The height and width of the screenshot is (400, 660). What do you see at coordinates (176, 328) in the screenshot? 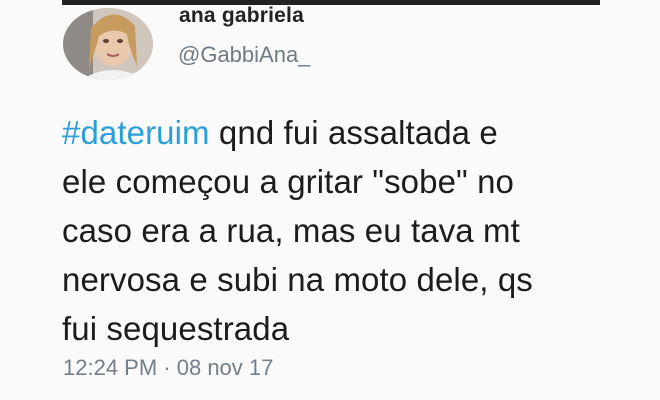
I see `tweet-line: fui sequestrada` at bounding box center [176, 328].